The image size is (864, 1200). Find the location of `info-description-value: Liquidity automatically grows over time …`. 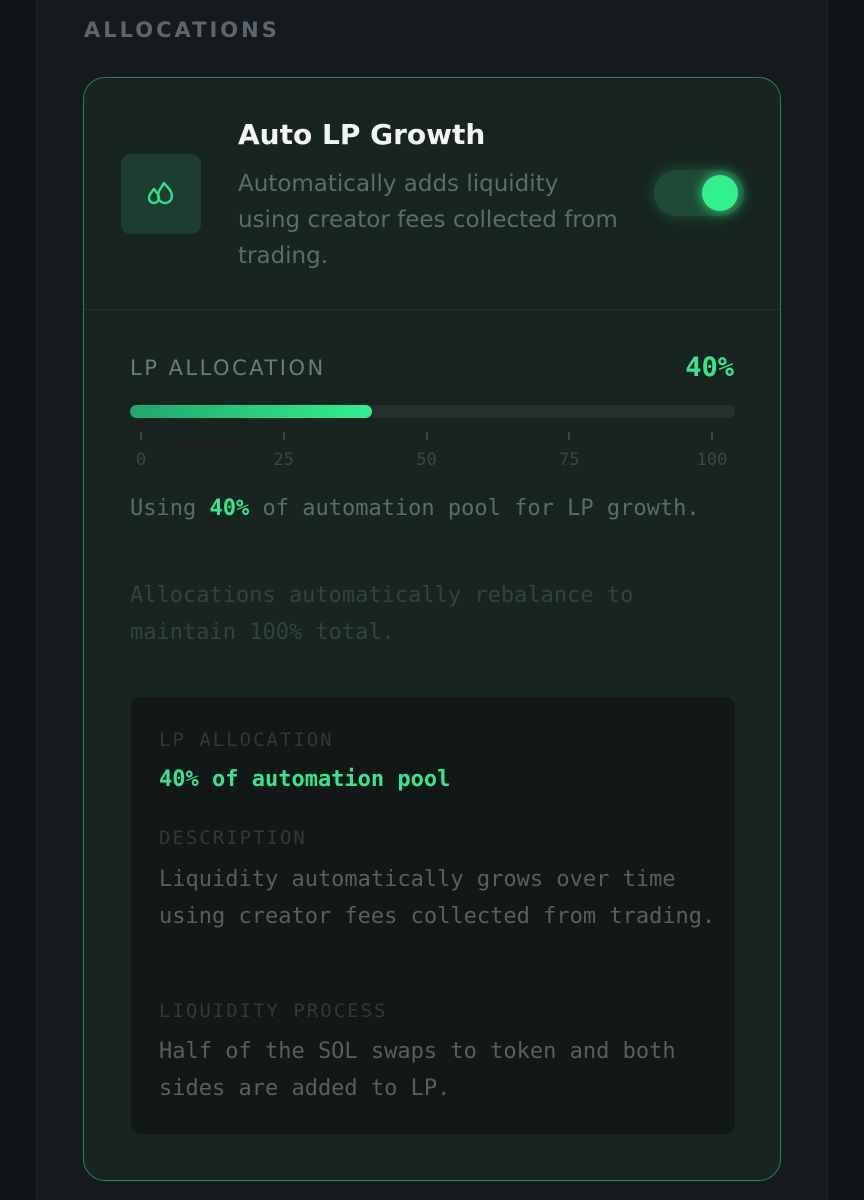

info-description-value: Liquidity automatically grows over time … is located at coordinates (437, 898).